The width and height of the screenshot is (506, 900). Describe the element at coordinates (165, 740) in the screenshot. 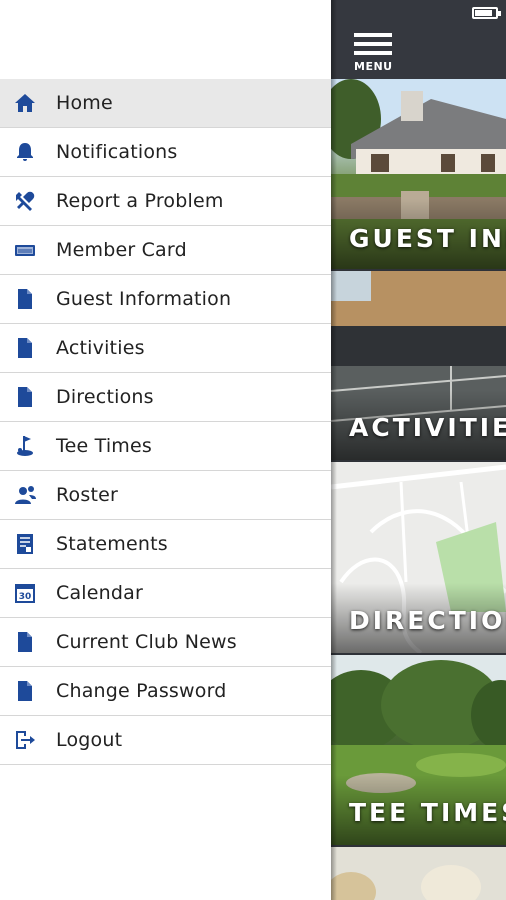

I see `menu-item-logout: Logout` at that location.